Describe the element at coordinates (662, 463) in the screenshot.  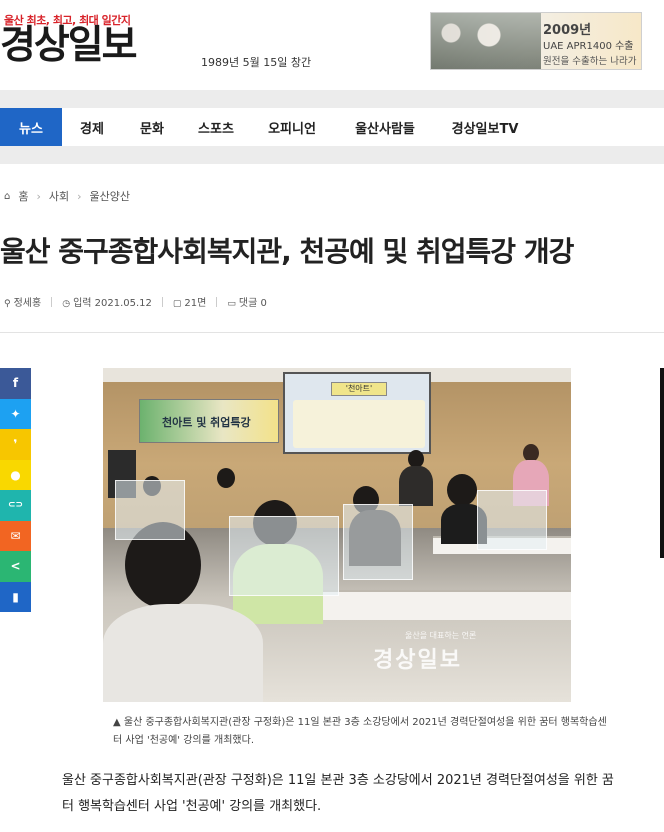
I see `right-edge-bar` at that location.